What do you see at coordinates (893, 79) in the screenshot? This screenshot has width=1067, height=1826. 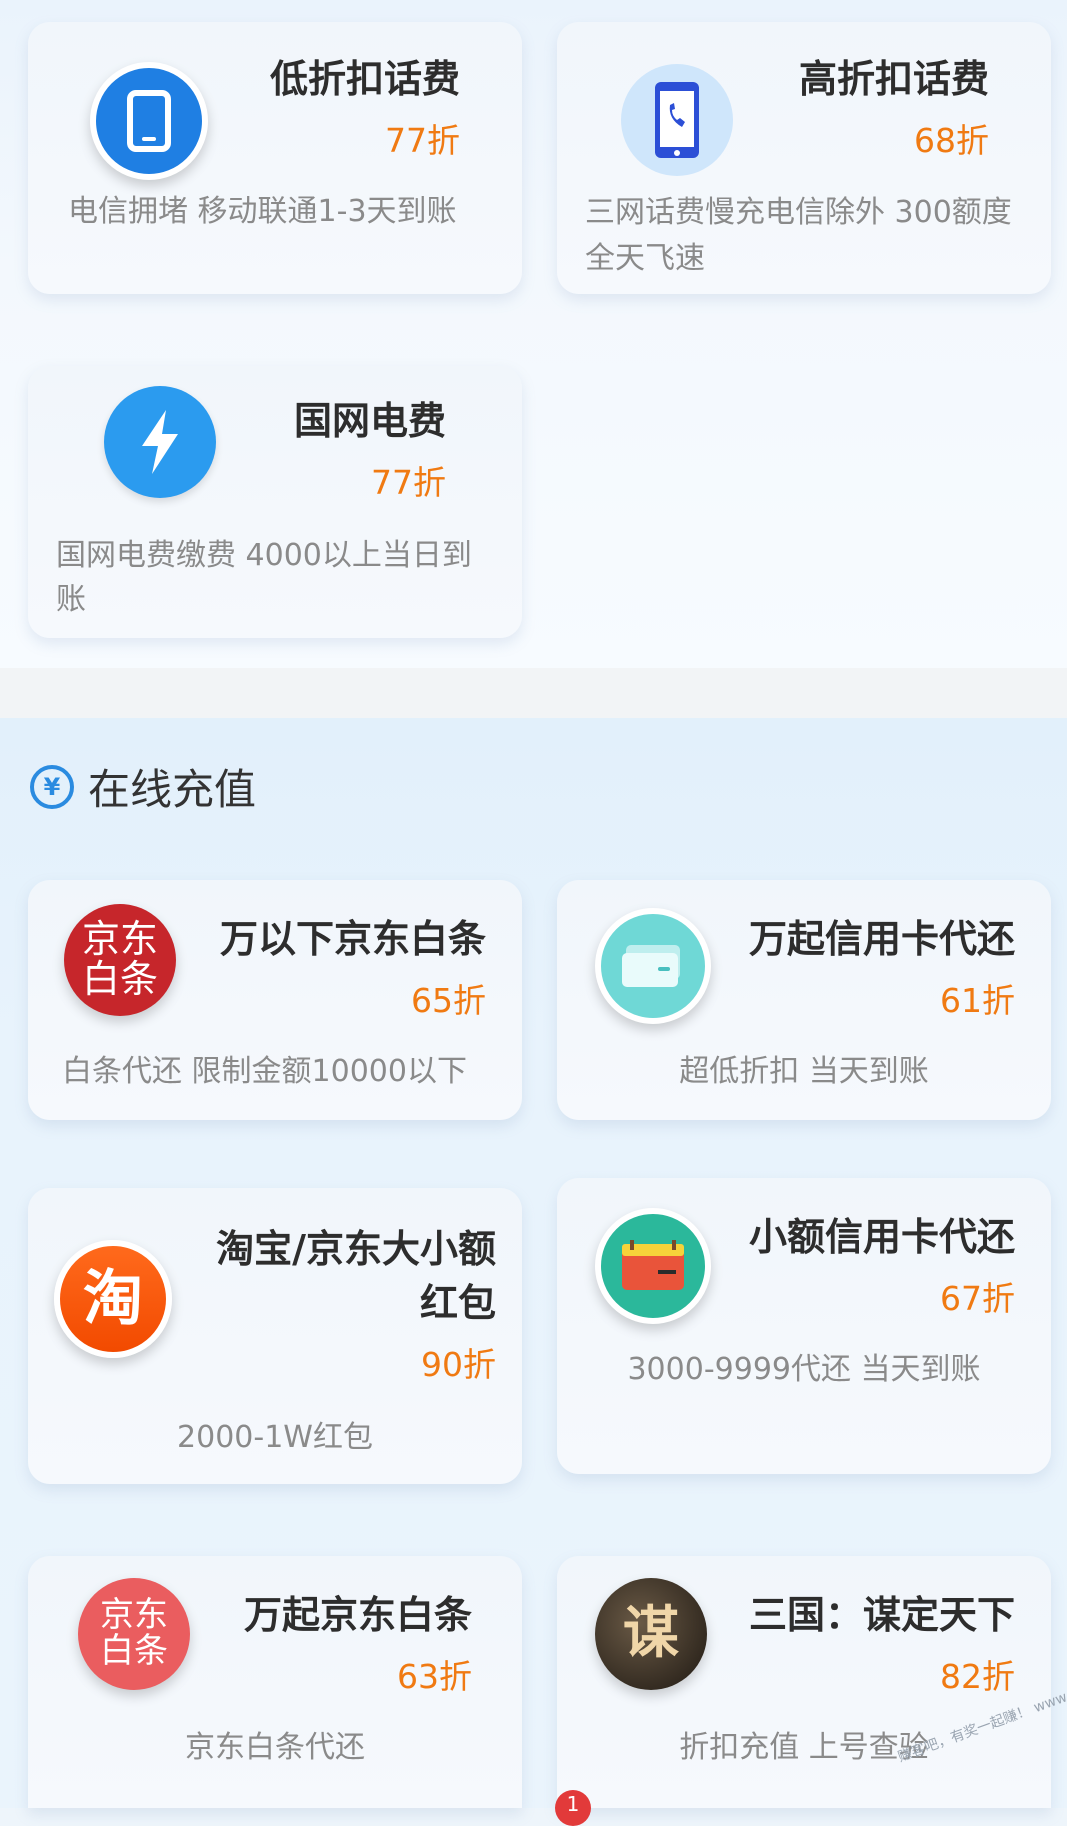 I see `card-title: 高折扣话费` at bounding box center [893, 79].